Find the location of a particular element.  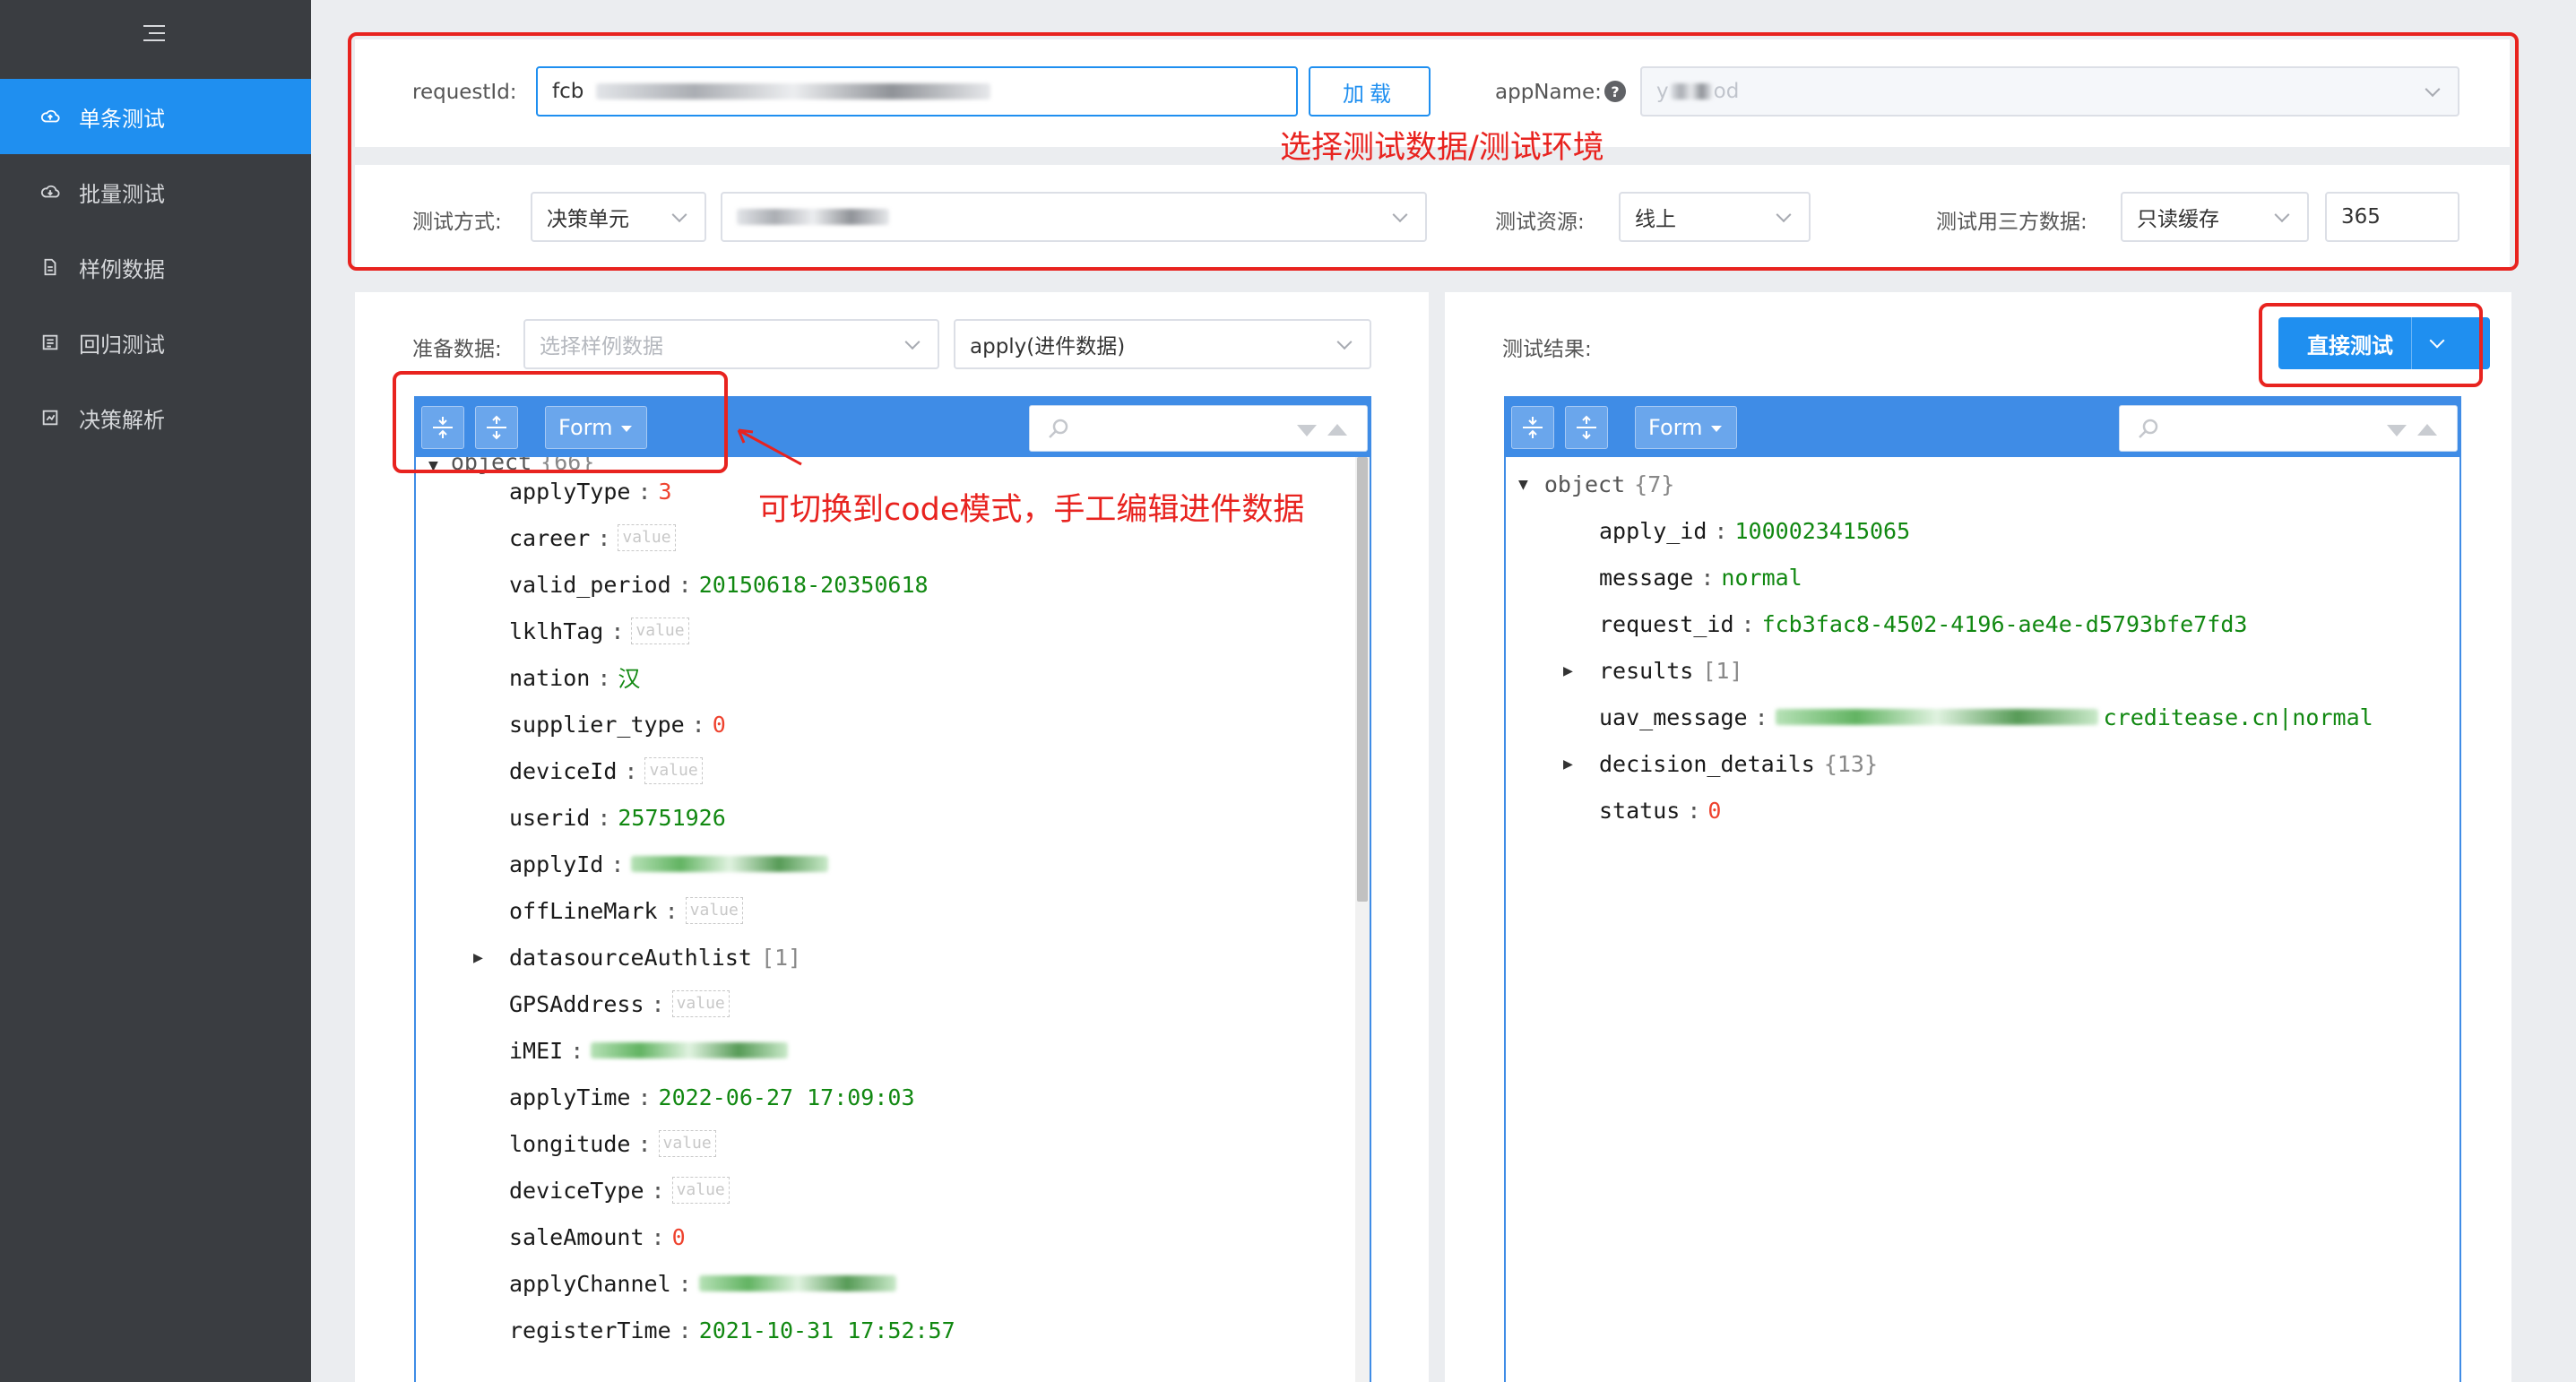

tree-key: GPSAddress is located at coordinates (576, 1004).